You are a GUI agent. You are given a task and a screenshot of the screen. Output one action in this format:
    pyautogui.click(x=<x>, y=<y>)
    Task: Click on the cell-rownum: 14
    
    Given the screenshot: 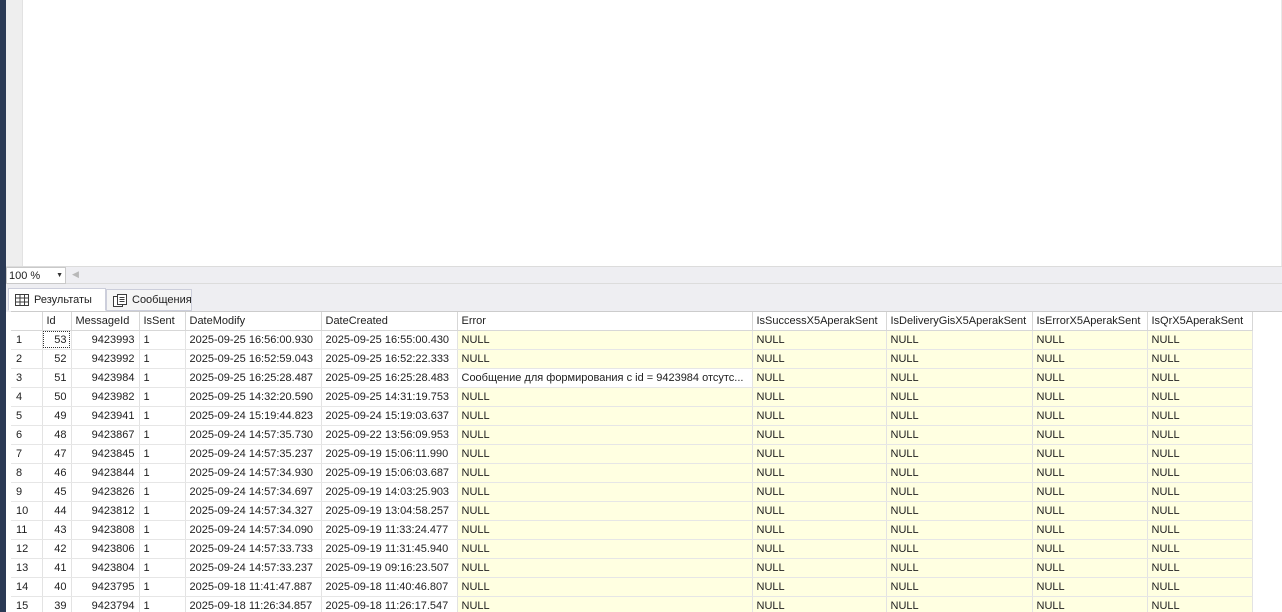 What is the action you would take?
    pyautogui.click(x=27, y=587)
    